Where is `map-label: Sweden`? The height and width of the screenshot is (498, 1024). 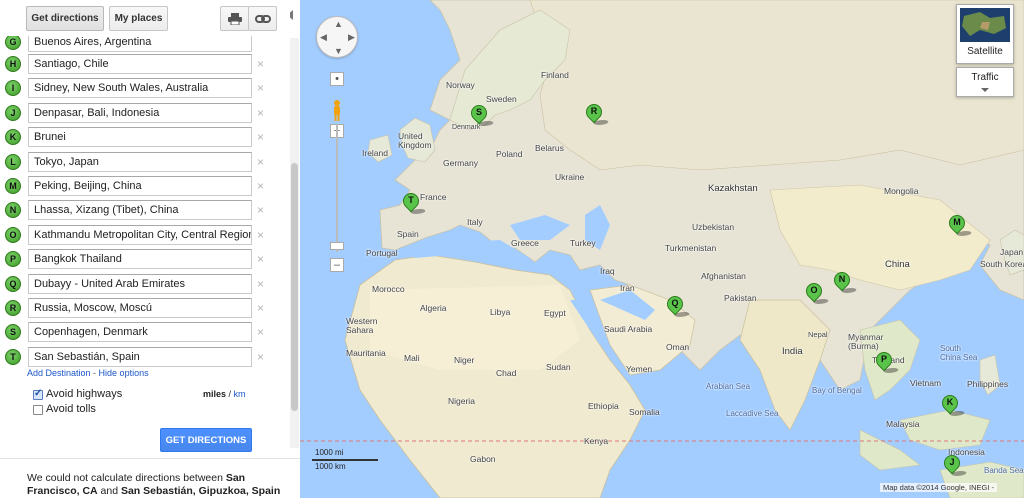 map-label: Sweden is located at coordinates (501, 99).